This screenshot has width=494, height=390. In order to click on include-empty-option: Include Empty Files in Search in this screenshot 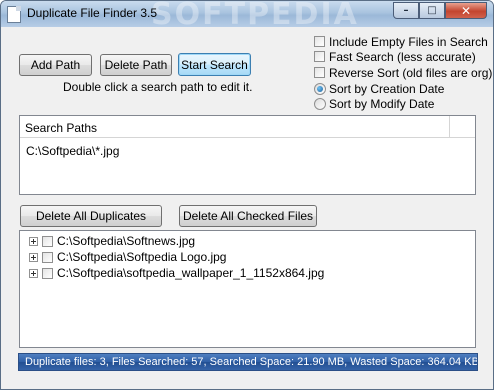, I will do `click(401, 41)`.